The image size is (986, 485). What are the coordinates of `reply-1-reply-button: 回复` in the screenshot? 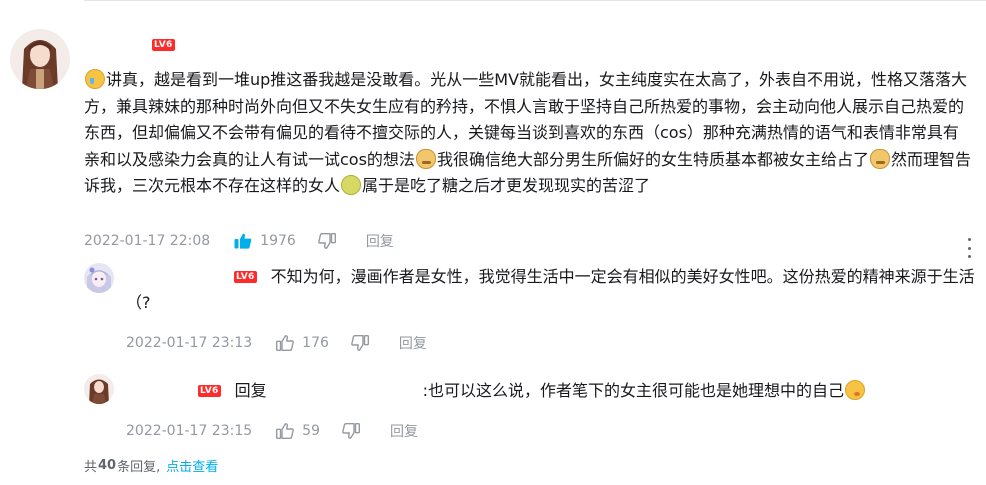 It's located at (413, 343).